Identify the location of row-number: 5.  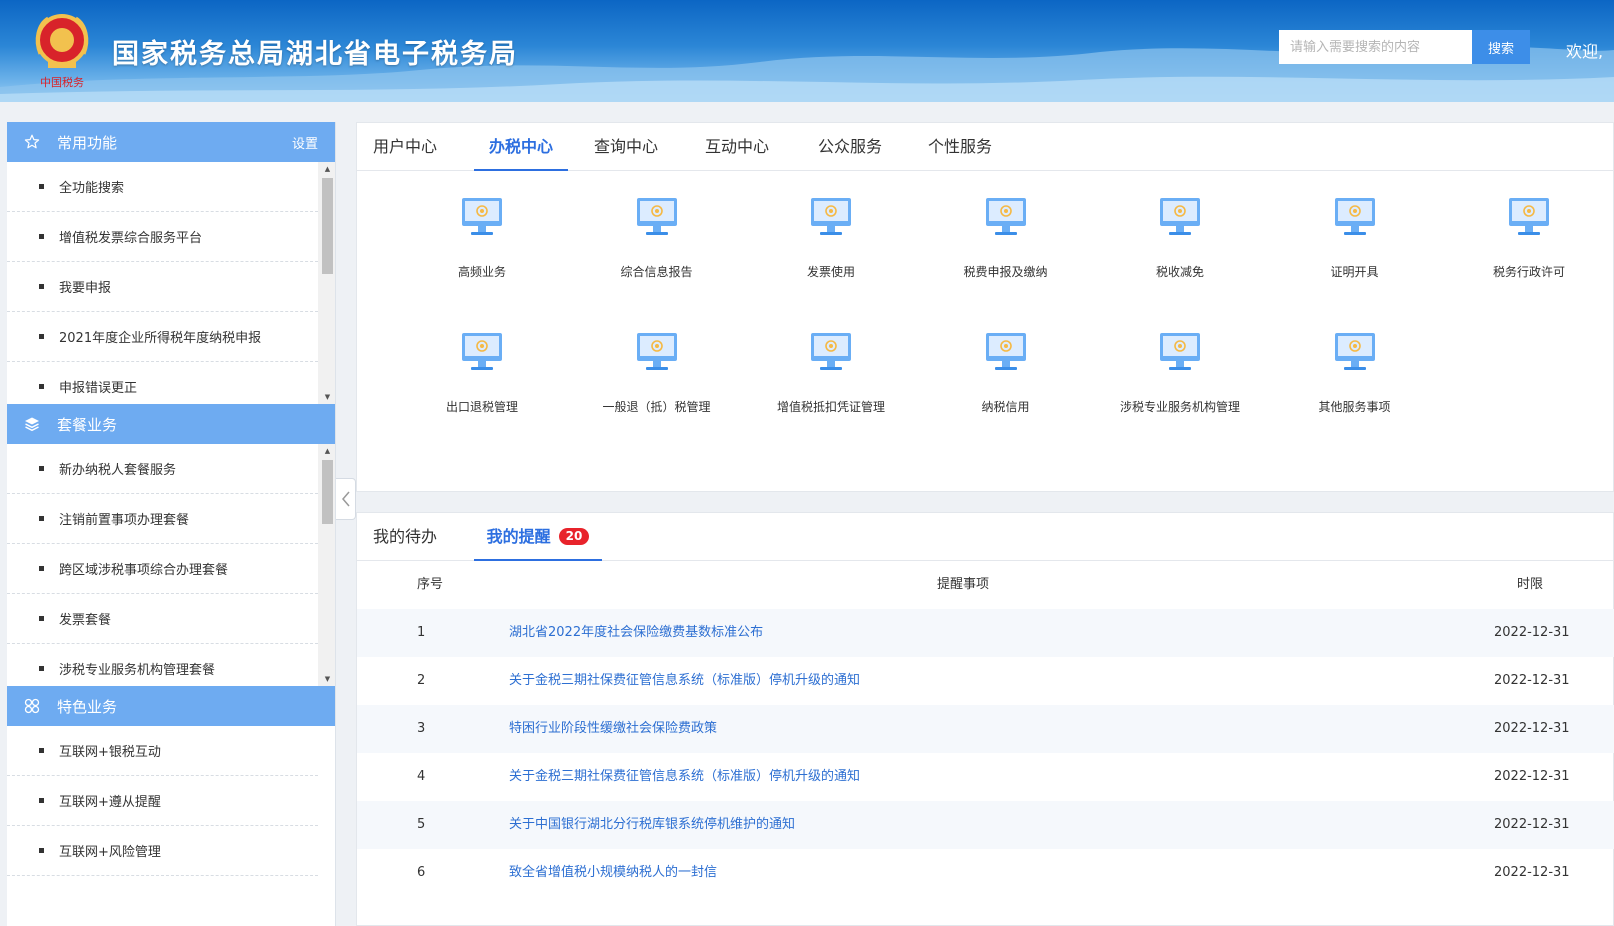
(421, 824).